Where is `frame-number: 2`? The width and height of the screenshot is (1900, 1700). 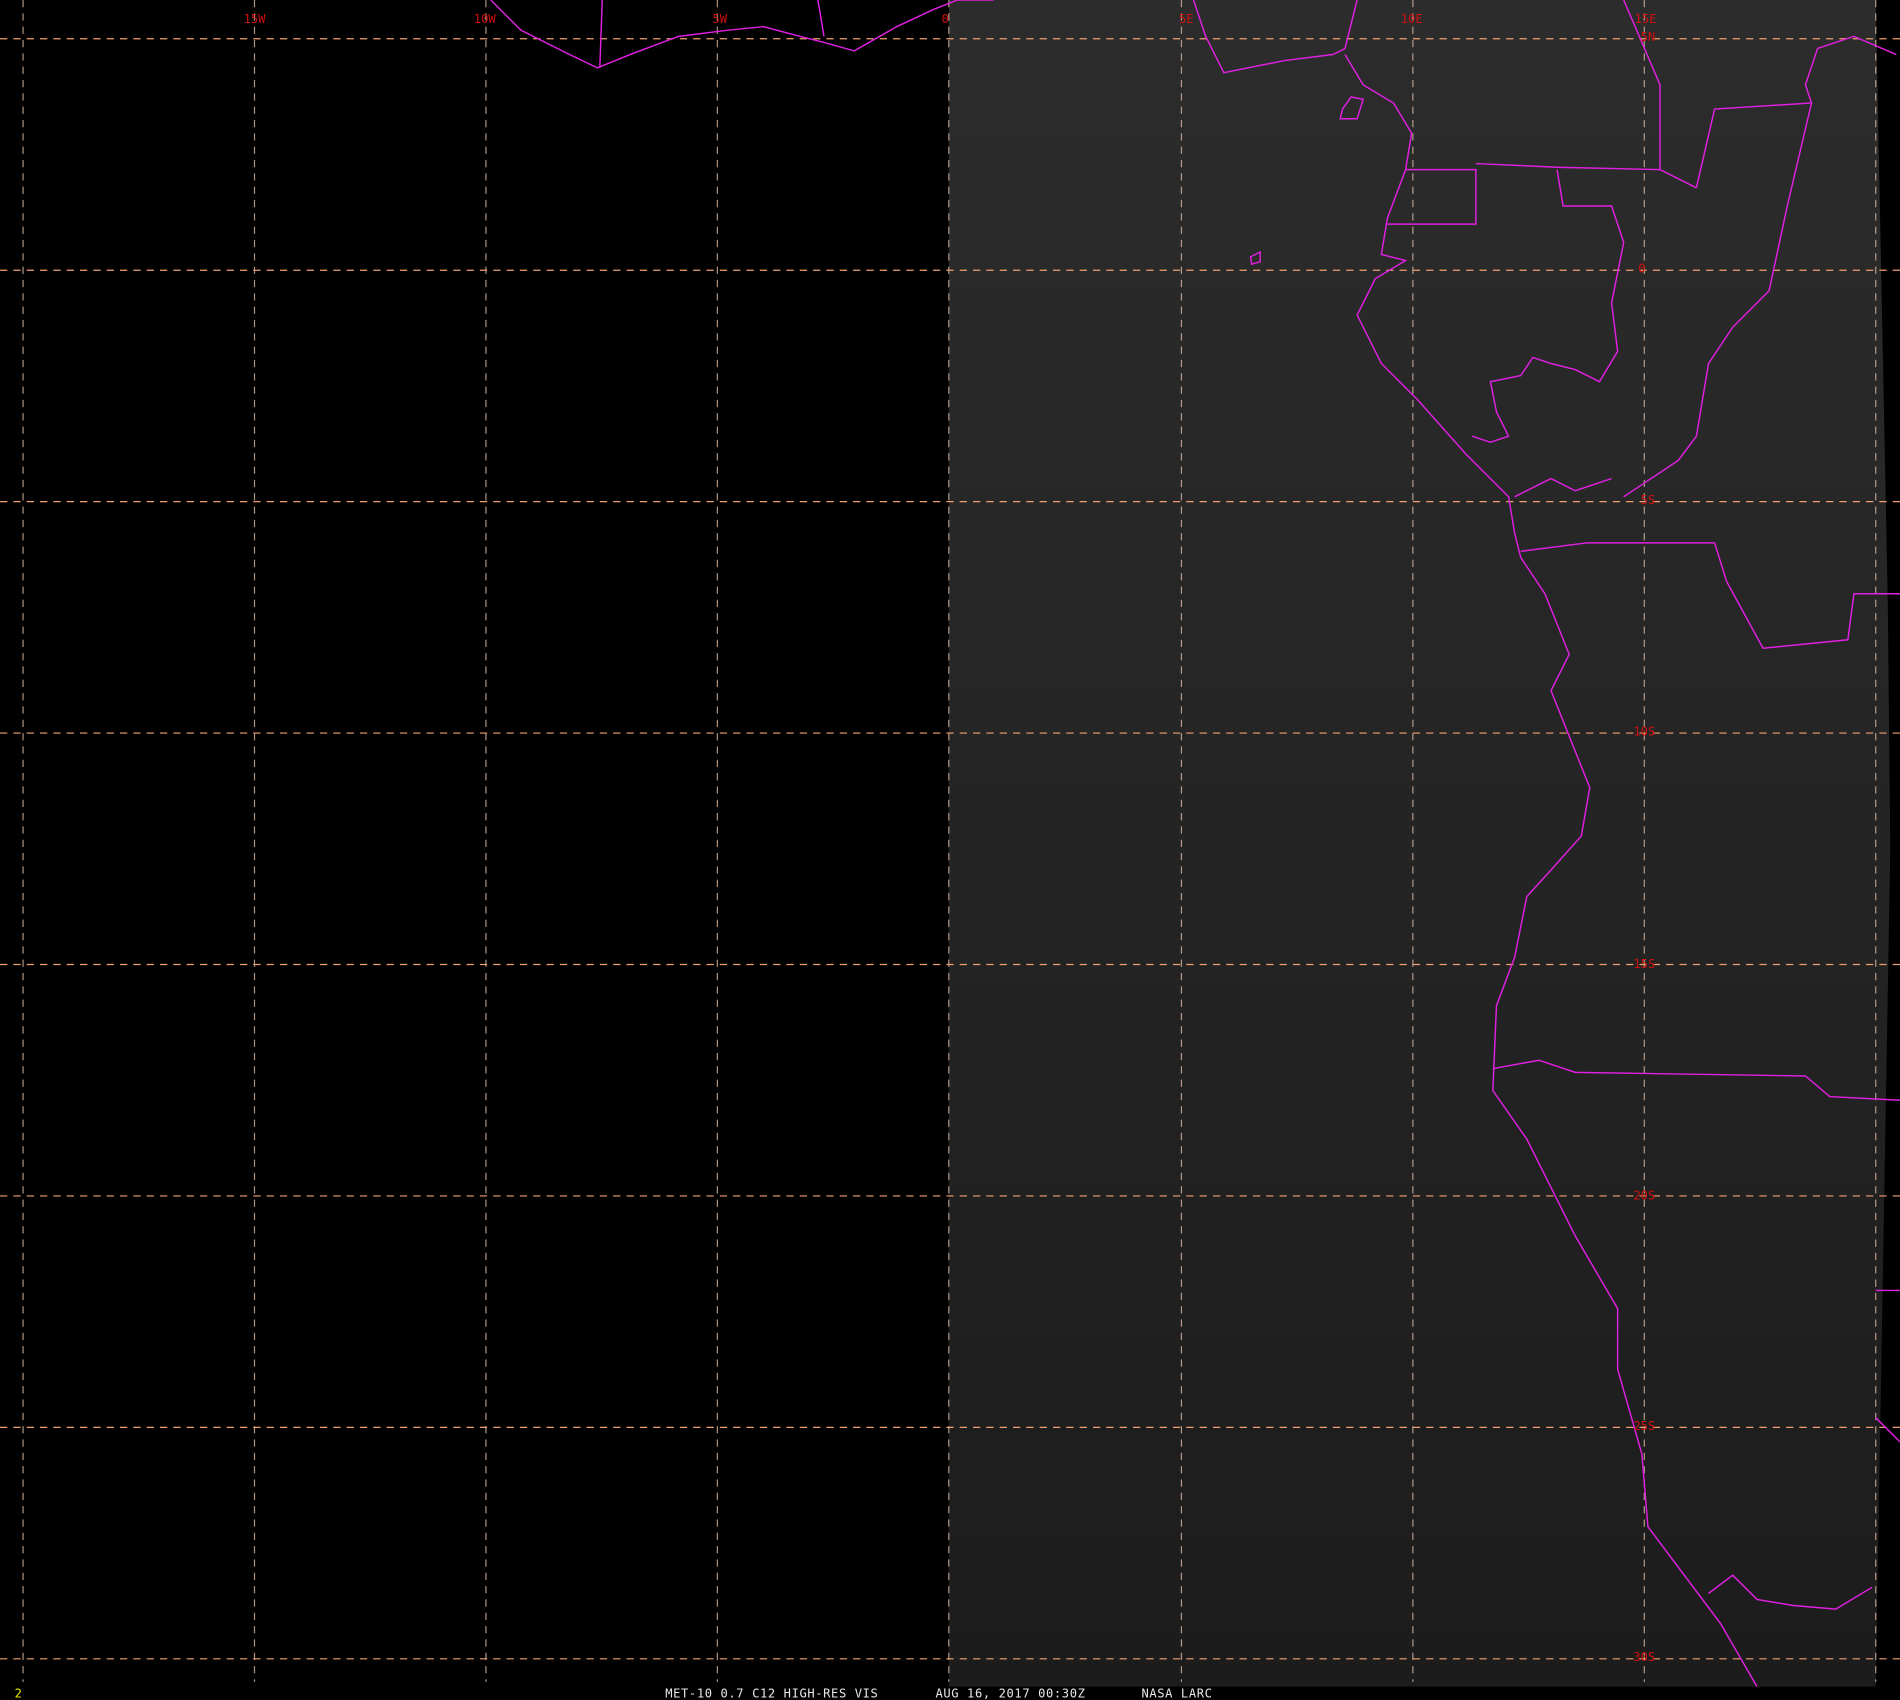 frame-number: 2 is located at coordinates (19, 1693).